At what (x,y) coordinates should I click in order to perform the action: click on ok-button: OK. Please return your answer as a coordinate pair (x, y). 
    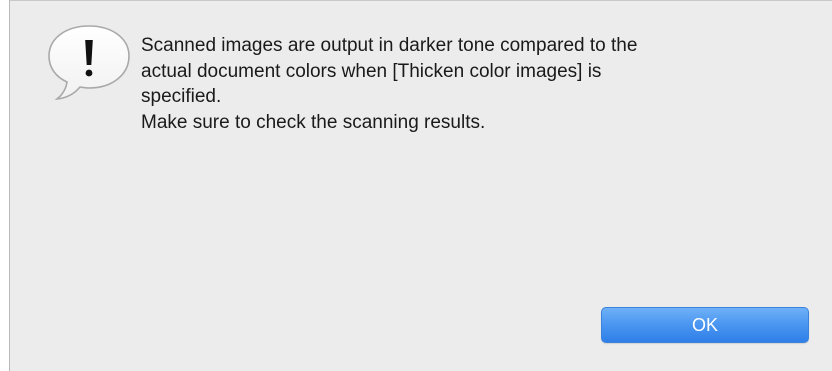
    Looking at the image, I should click on (705, 325).